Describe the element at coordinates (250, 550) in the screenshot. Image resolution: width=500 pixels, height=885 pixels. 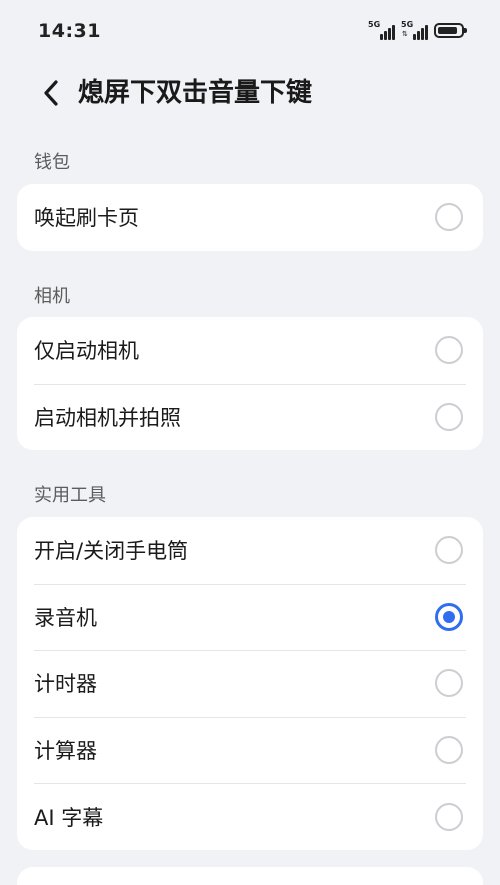
I see `option-row: 开启/关闭手电筒` at that location.